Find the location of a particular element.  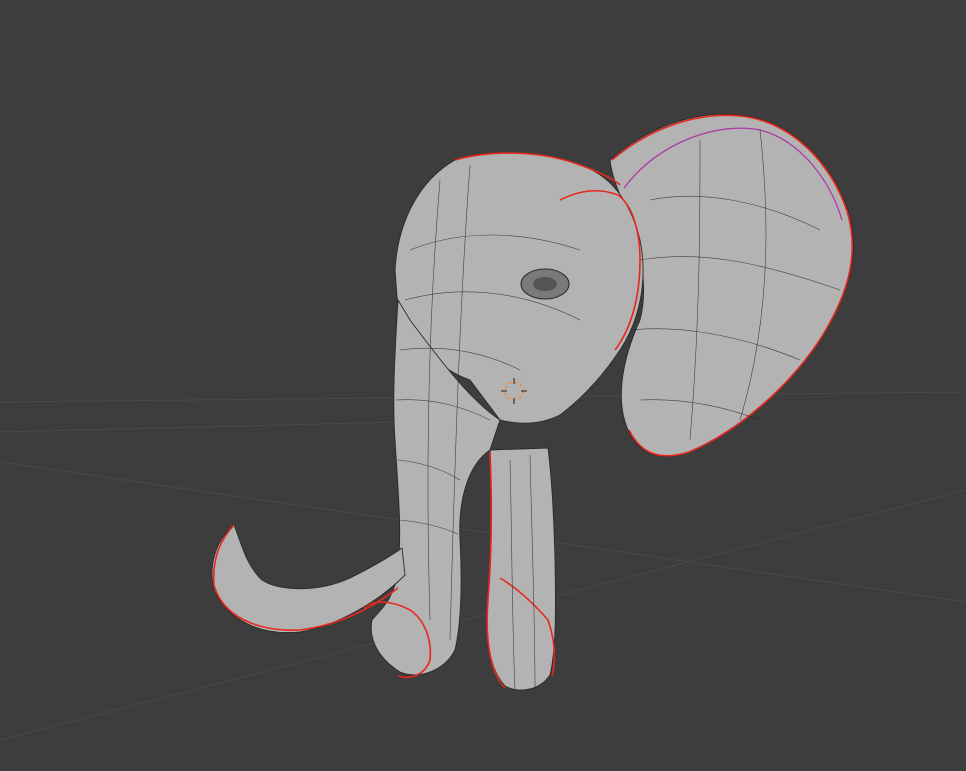

mesh-ear is located at coordinates (731, 285).